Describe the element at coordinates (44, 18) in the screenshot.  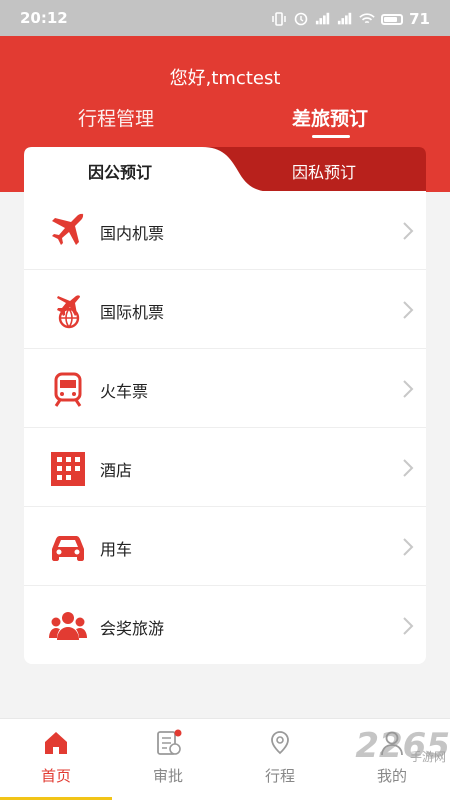
I see `status-time: 20:12` at that location.